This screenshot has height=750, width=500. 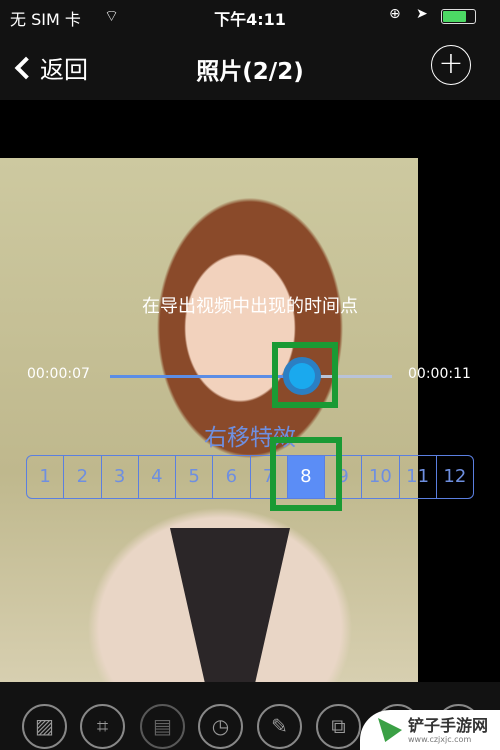 I want to click on photo-detail, so click(x=230, y=605).